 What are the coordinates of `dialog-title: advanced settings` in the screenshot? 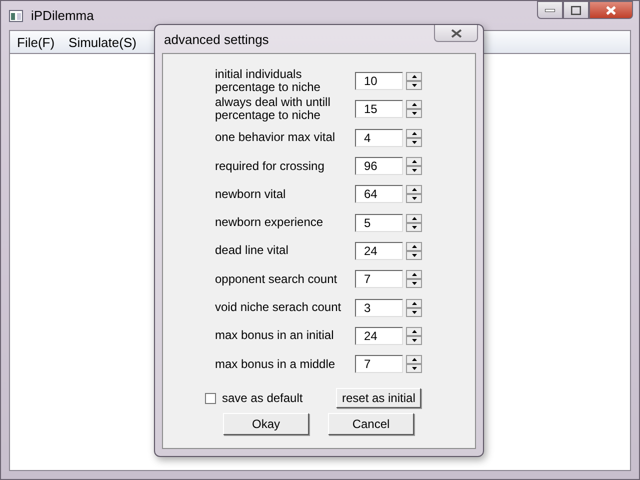 It's located at (216, 39).